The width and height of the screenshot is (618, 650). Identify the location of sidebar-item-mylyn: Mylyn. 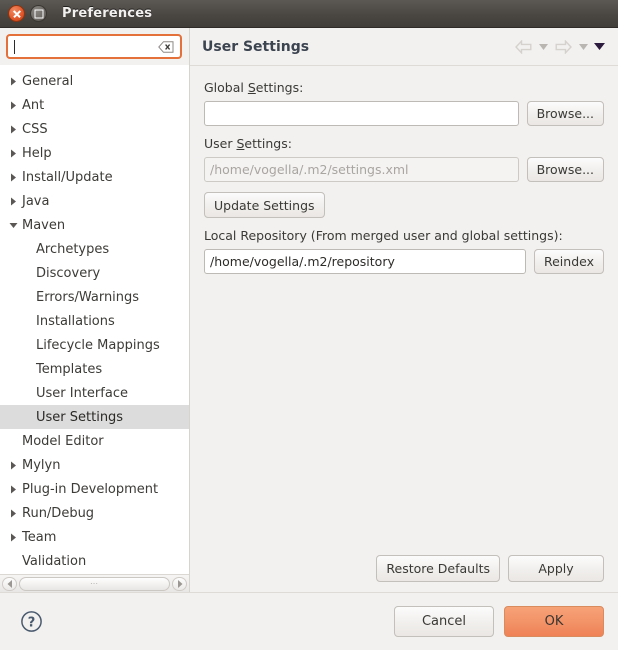
(94, 465).